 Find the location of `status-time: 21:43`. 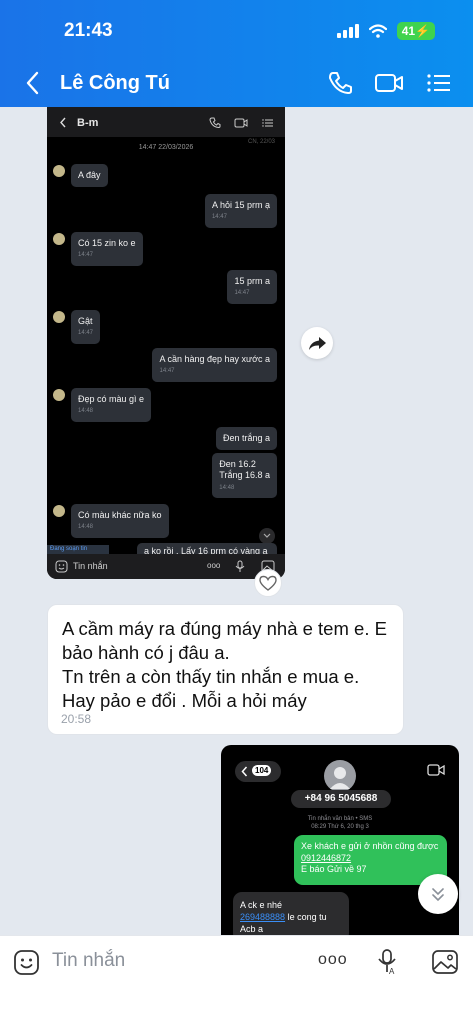

status-time: 21:43 is located at coordinates (88, 30).